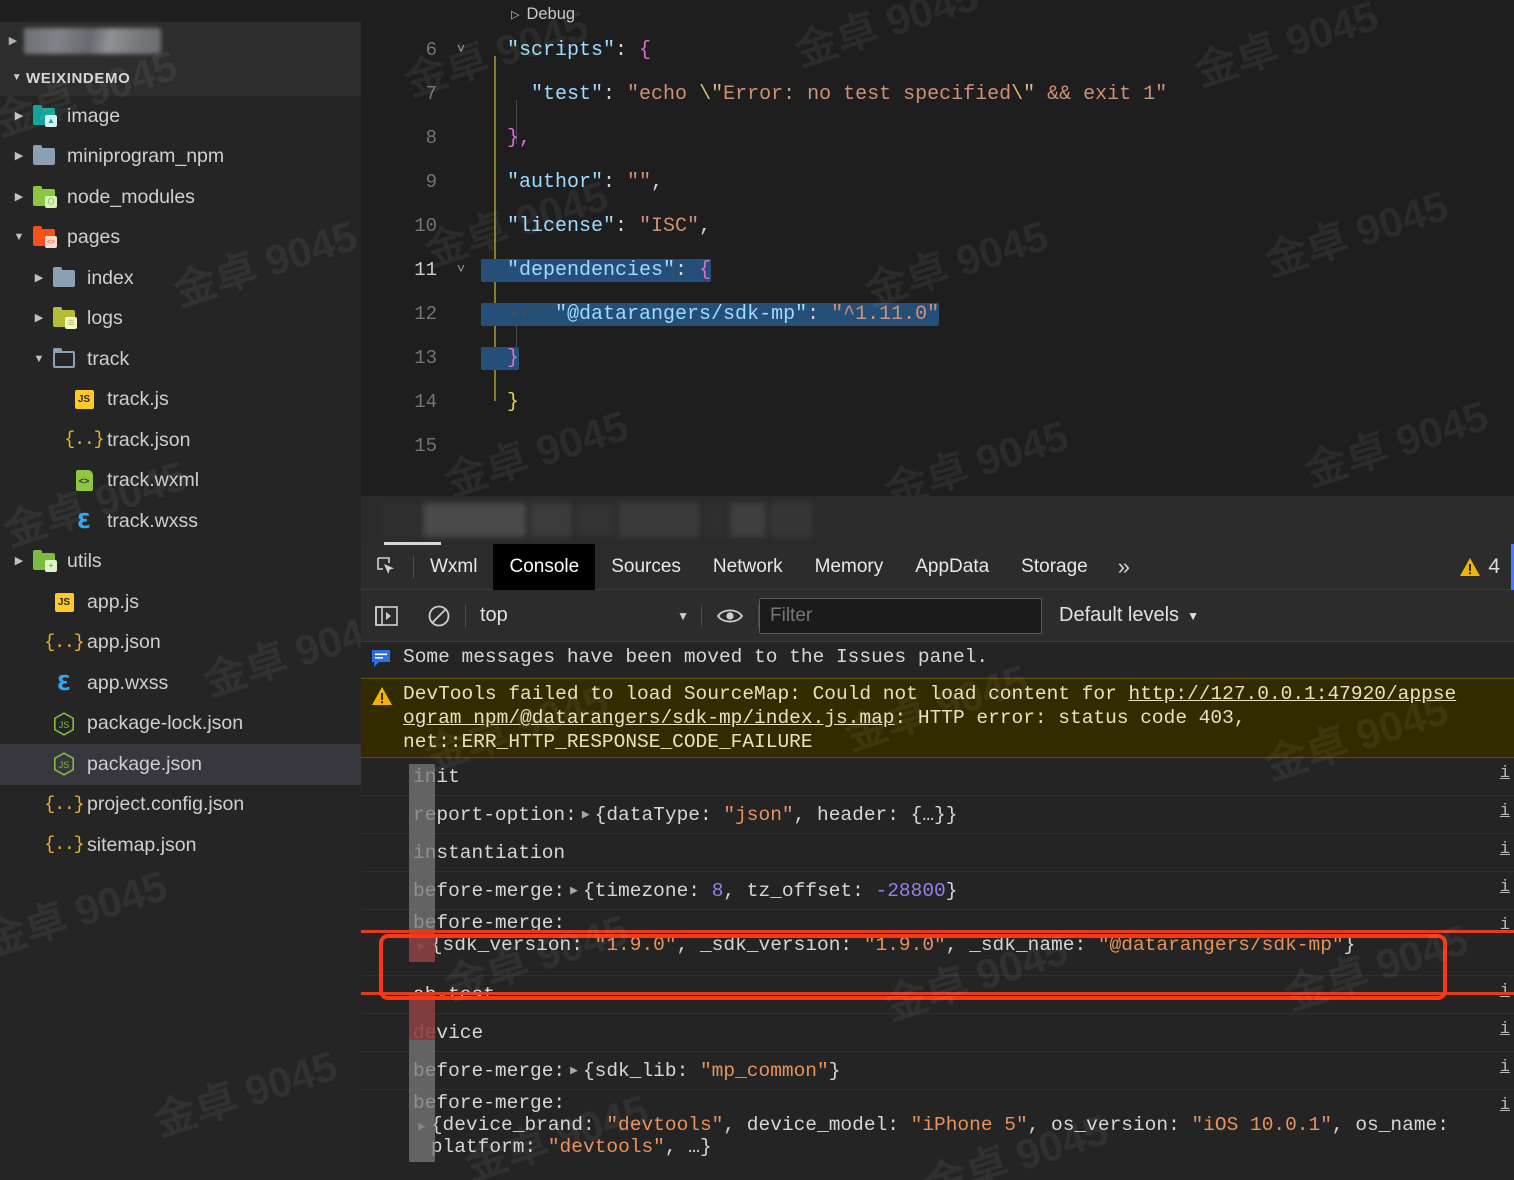 The image size is (1514, 1180). I want to click on live-expression-eye-icon, so click(730, 616).